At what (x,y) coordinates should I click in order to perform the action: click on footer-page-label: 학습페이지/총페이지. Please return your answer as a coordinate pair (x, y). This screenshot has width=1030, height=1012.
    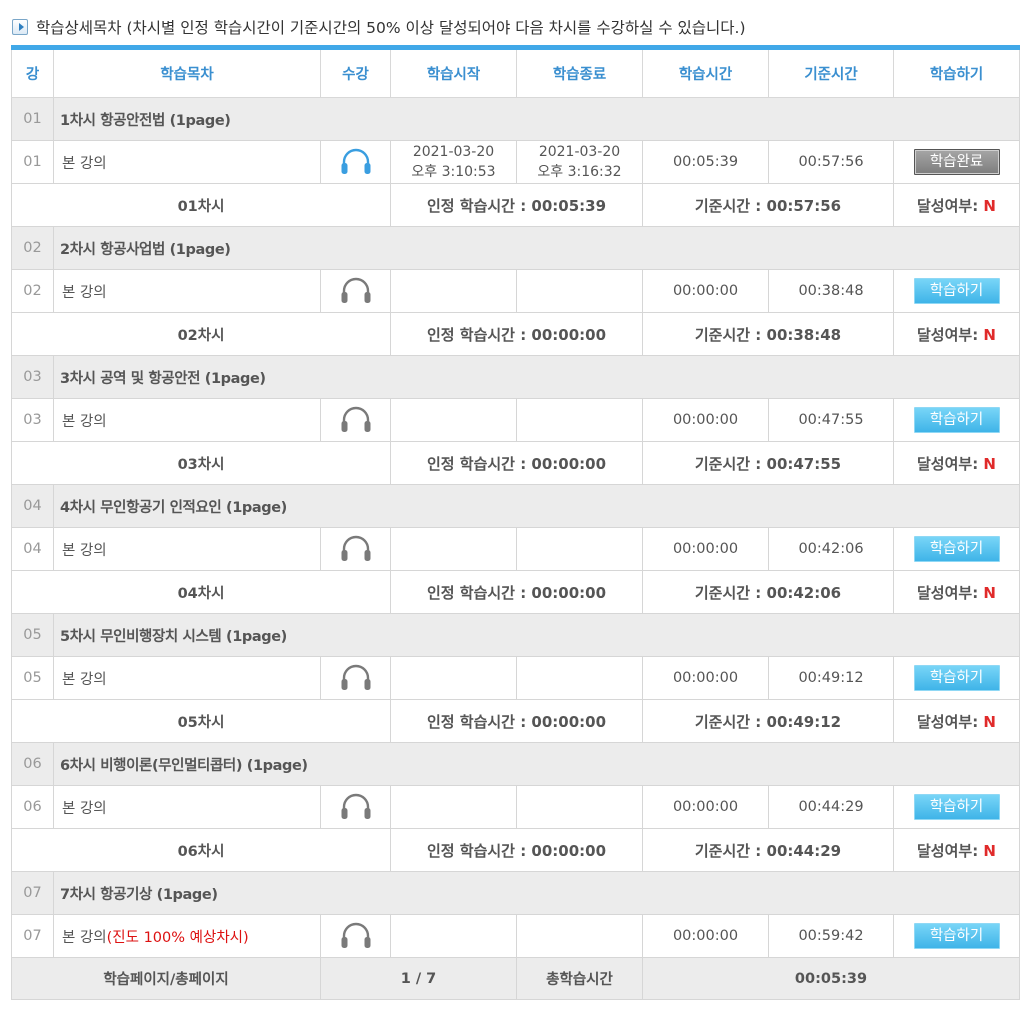
    Looking at the image, I should click on (166, 978).